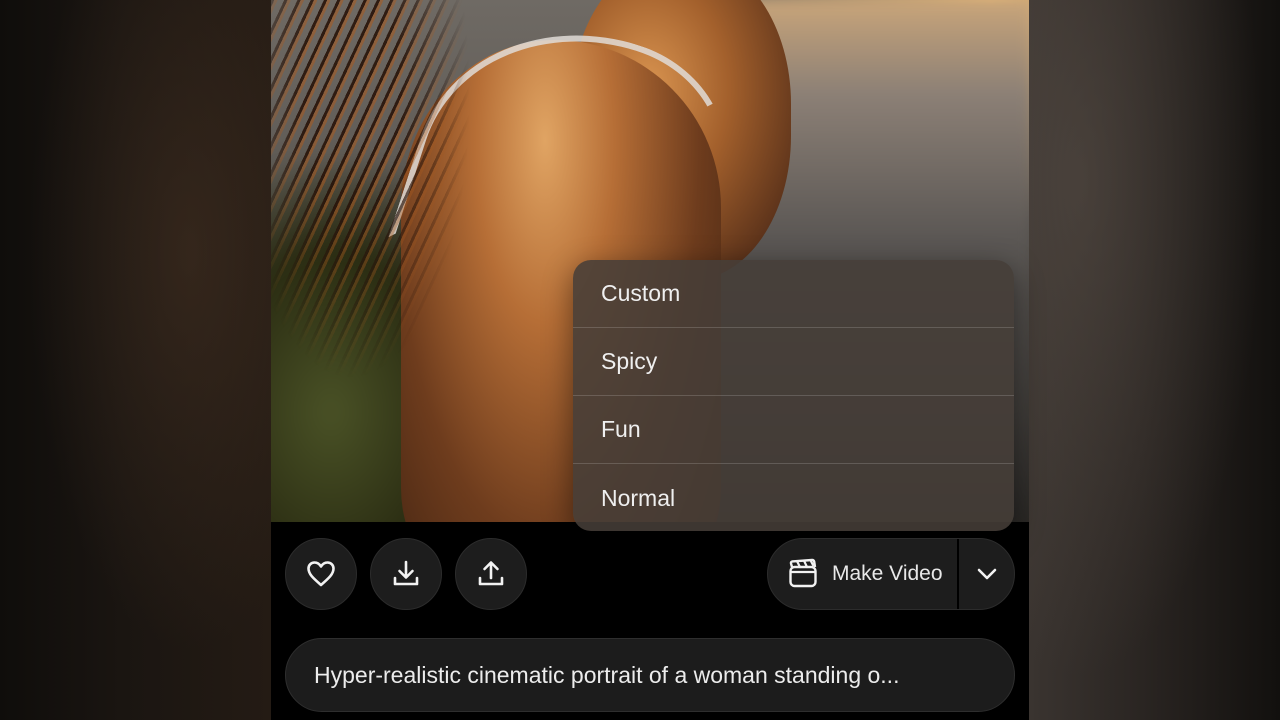  I want to click on share-button, so click(491, 574).